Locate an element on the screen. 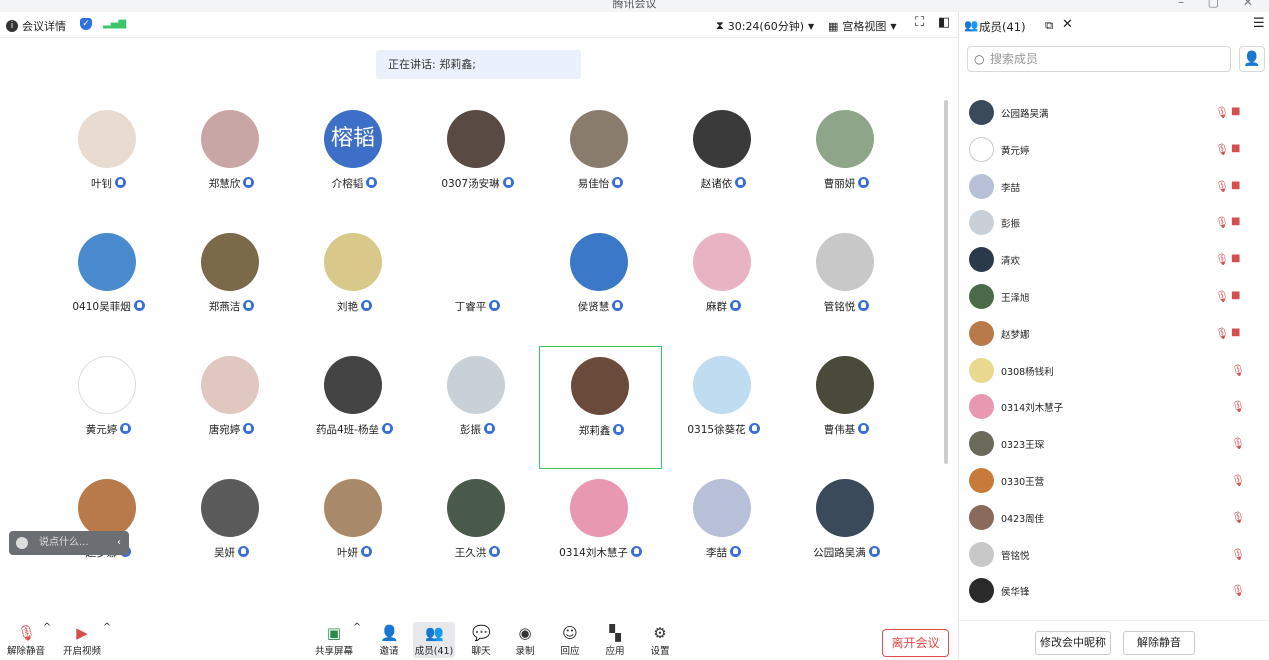 The image size is (1269, 660). member-list-item: 公园路吴满 🎙 ■ is located at coordinates (1114, 113).